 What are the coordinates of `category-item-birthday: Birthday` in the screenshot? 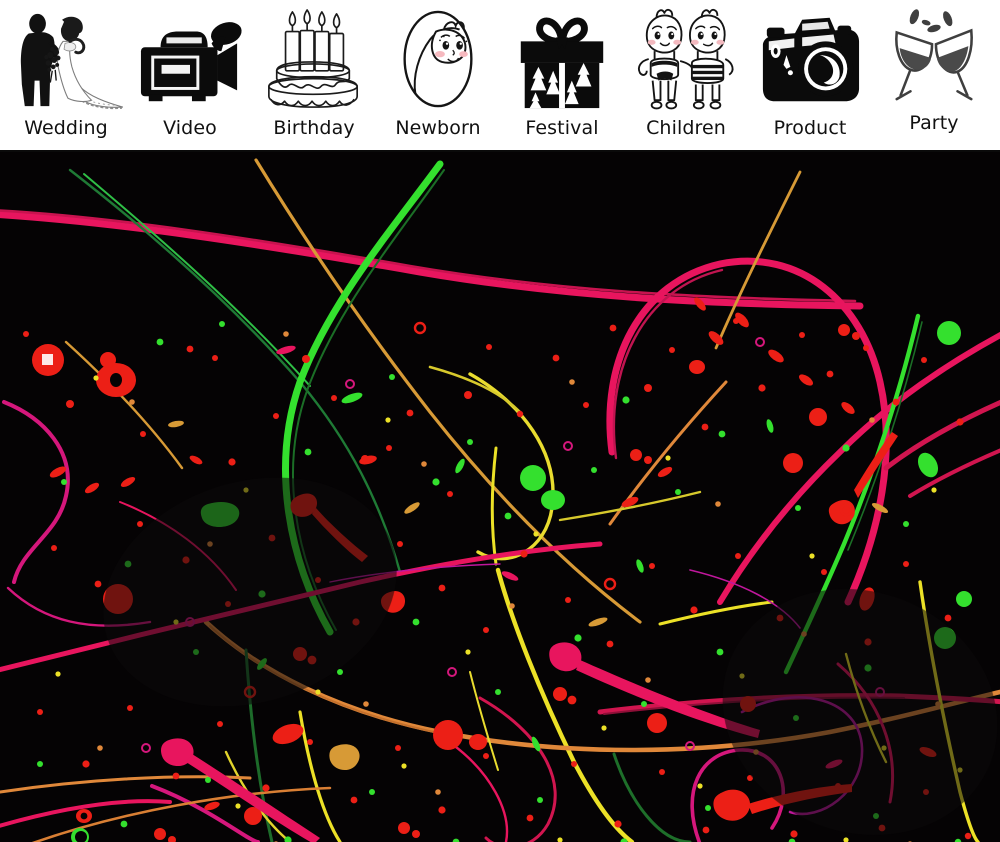 It's located at (314, 73).